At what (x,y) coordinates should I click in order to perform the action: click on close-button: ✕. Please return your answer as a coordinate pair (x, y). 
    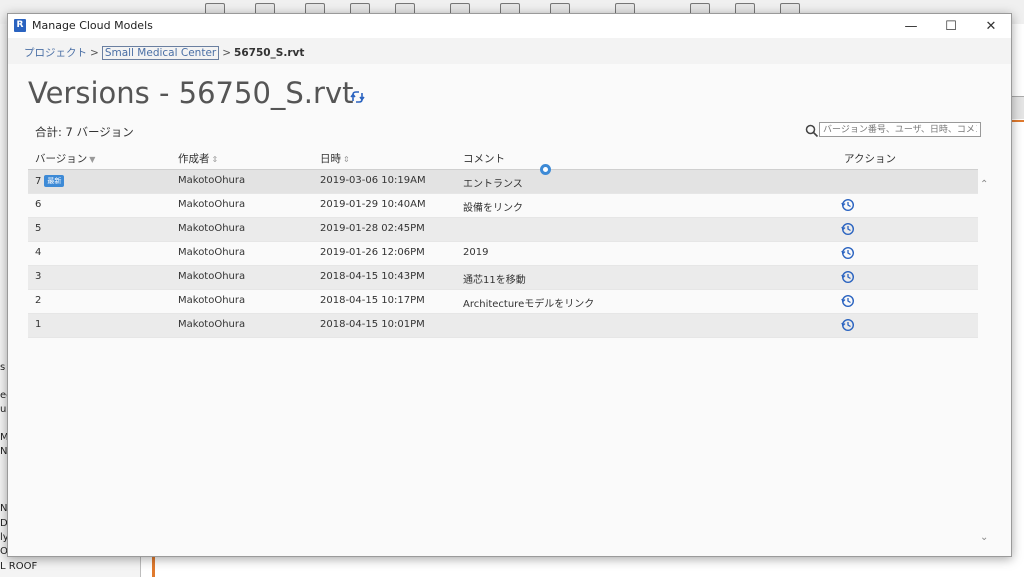
    Looking at the image, I should click on (991, 26).